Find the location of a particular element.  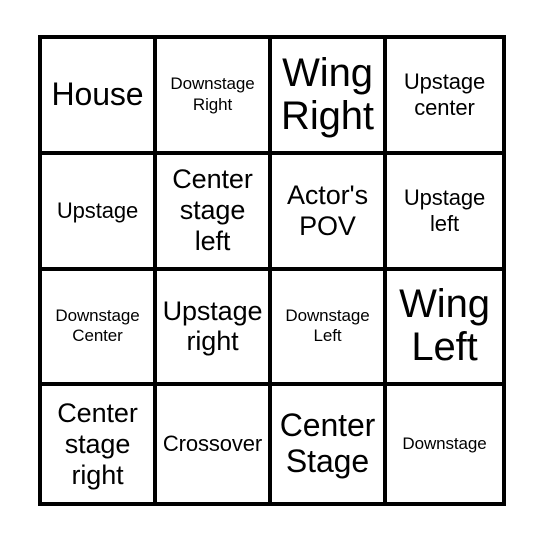

bingo-cell-label: Upstage is located at coordinates (97, 210).